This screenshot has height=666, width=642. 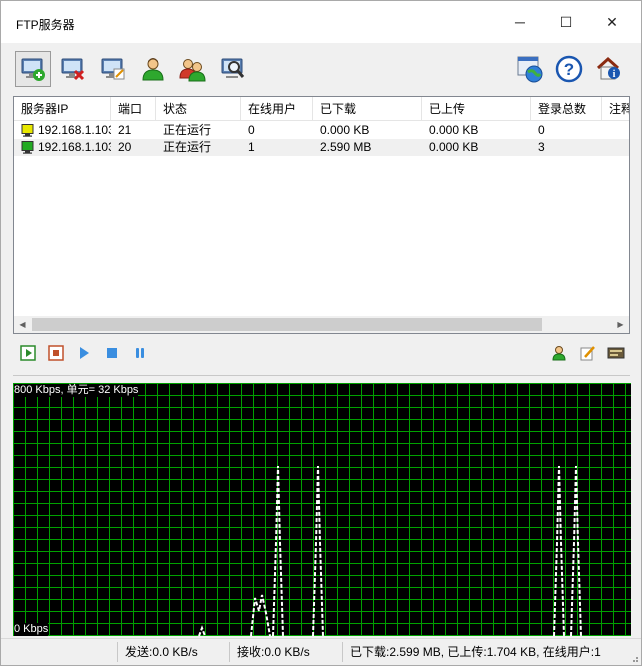 I want to click on start-button, so click(x=28, y=353).